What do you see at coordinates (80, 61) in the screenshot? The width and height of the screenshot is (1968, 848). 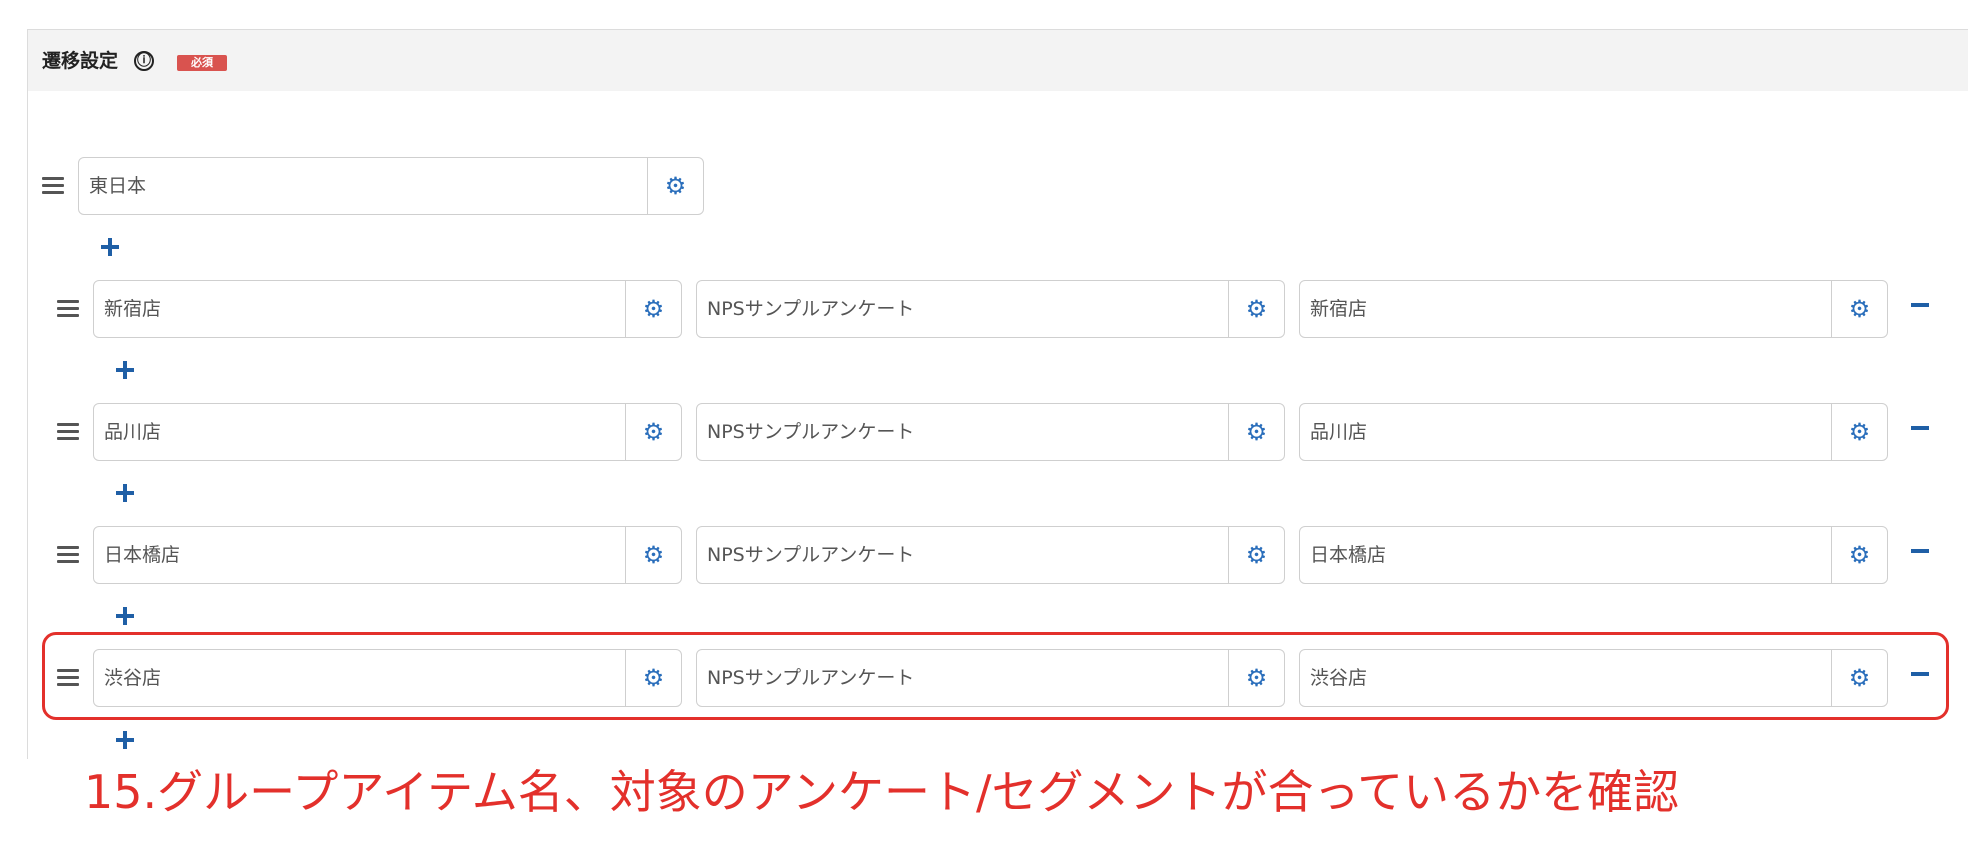 I see `section-title: 遷移設定` at bounding box center [80, 61].